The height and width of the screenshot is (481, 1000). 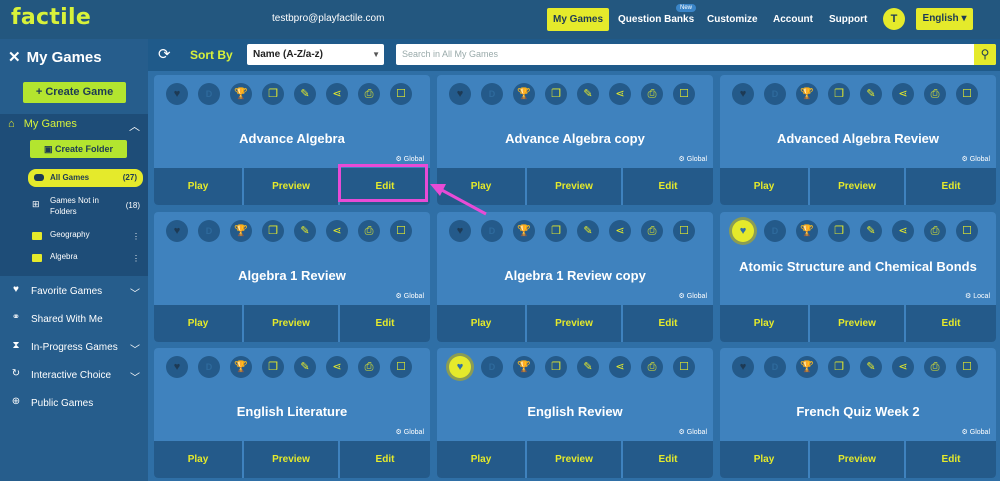 What do you see at coordinates (944, 19) in the screenshot?
I see `language-select: English ▾` at bounding box center [944, 19].